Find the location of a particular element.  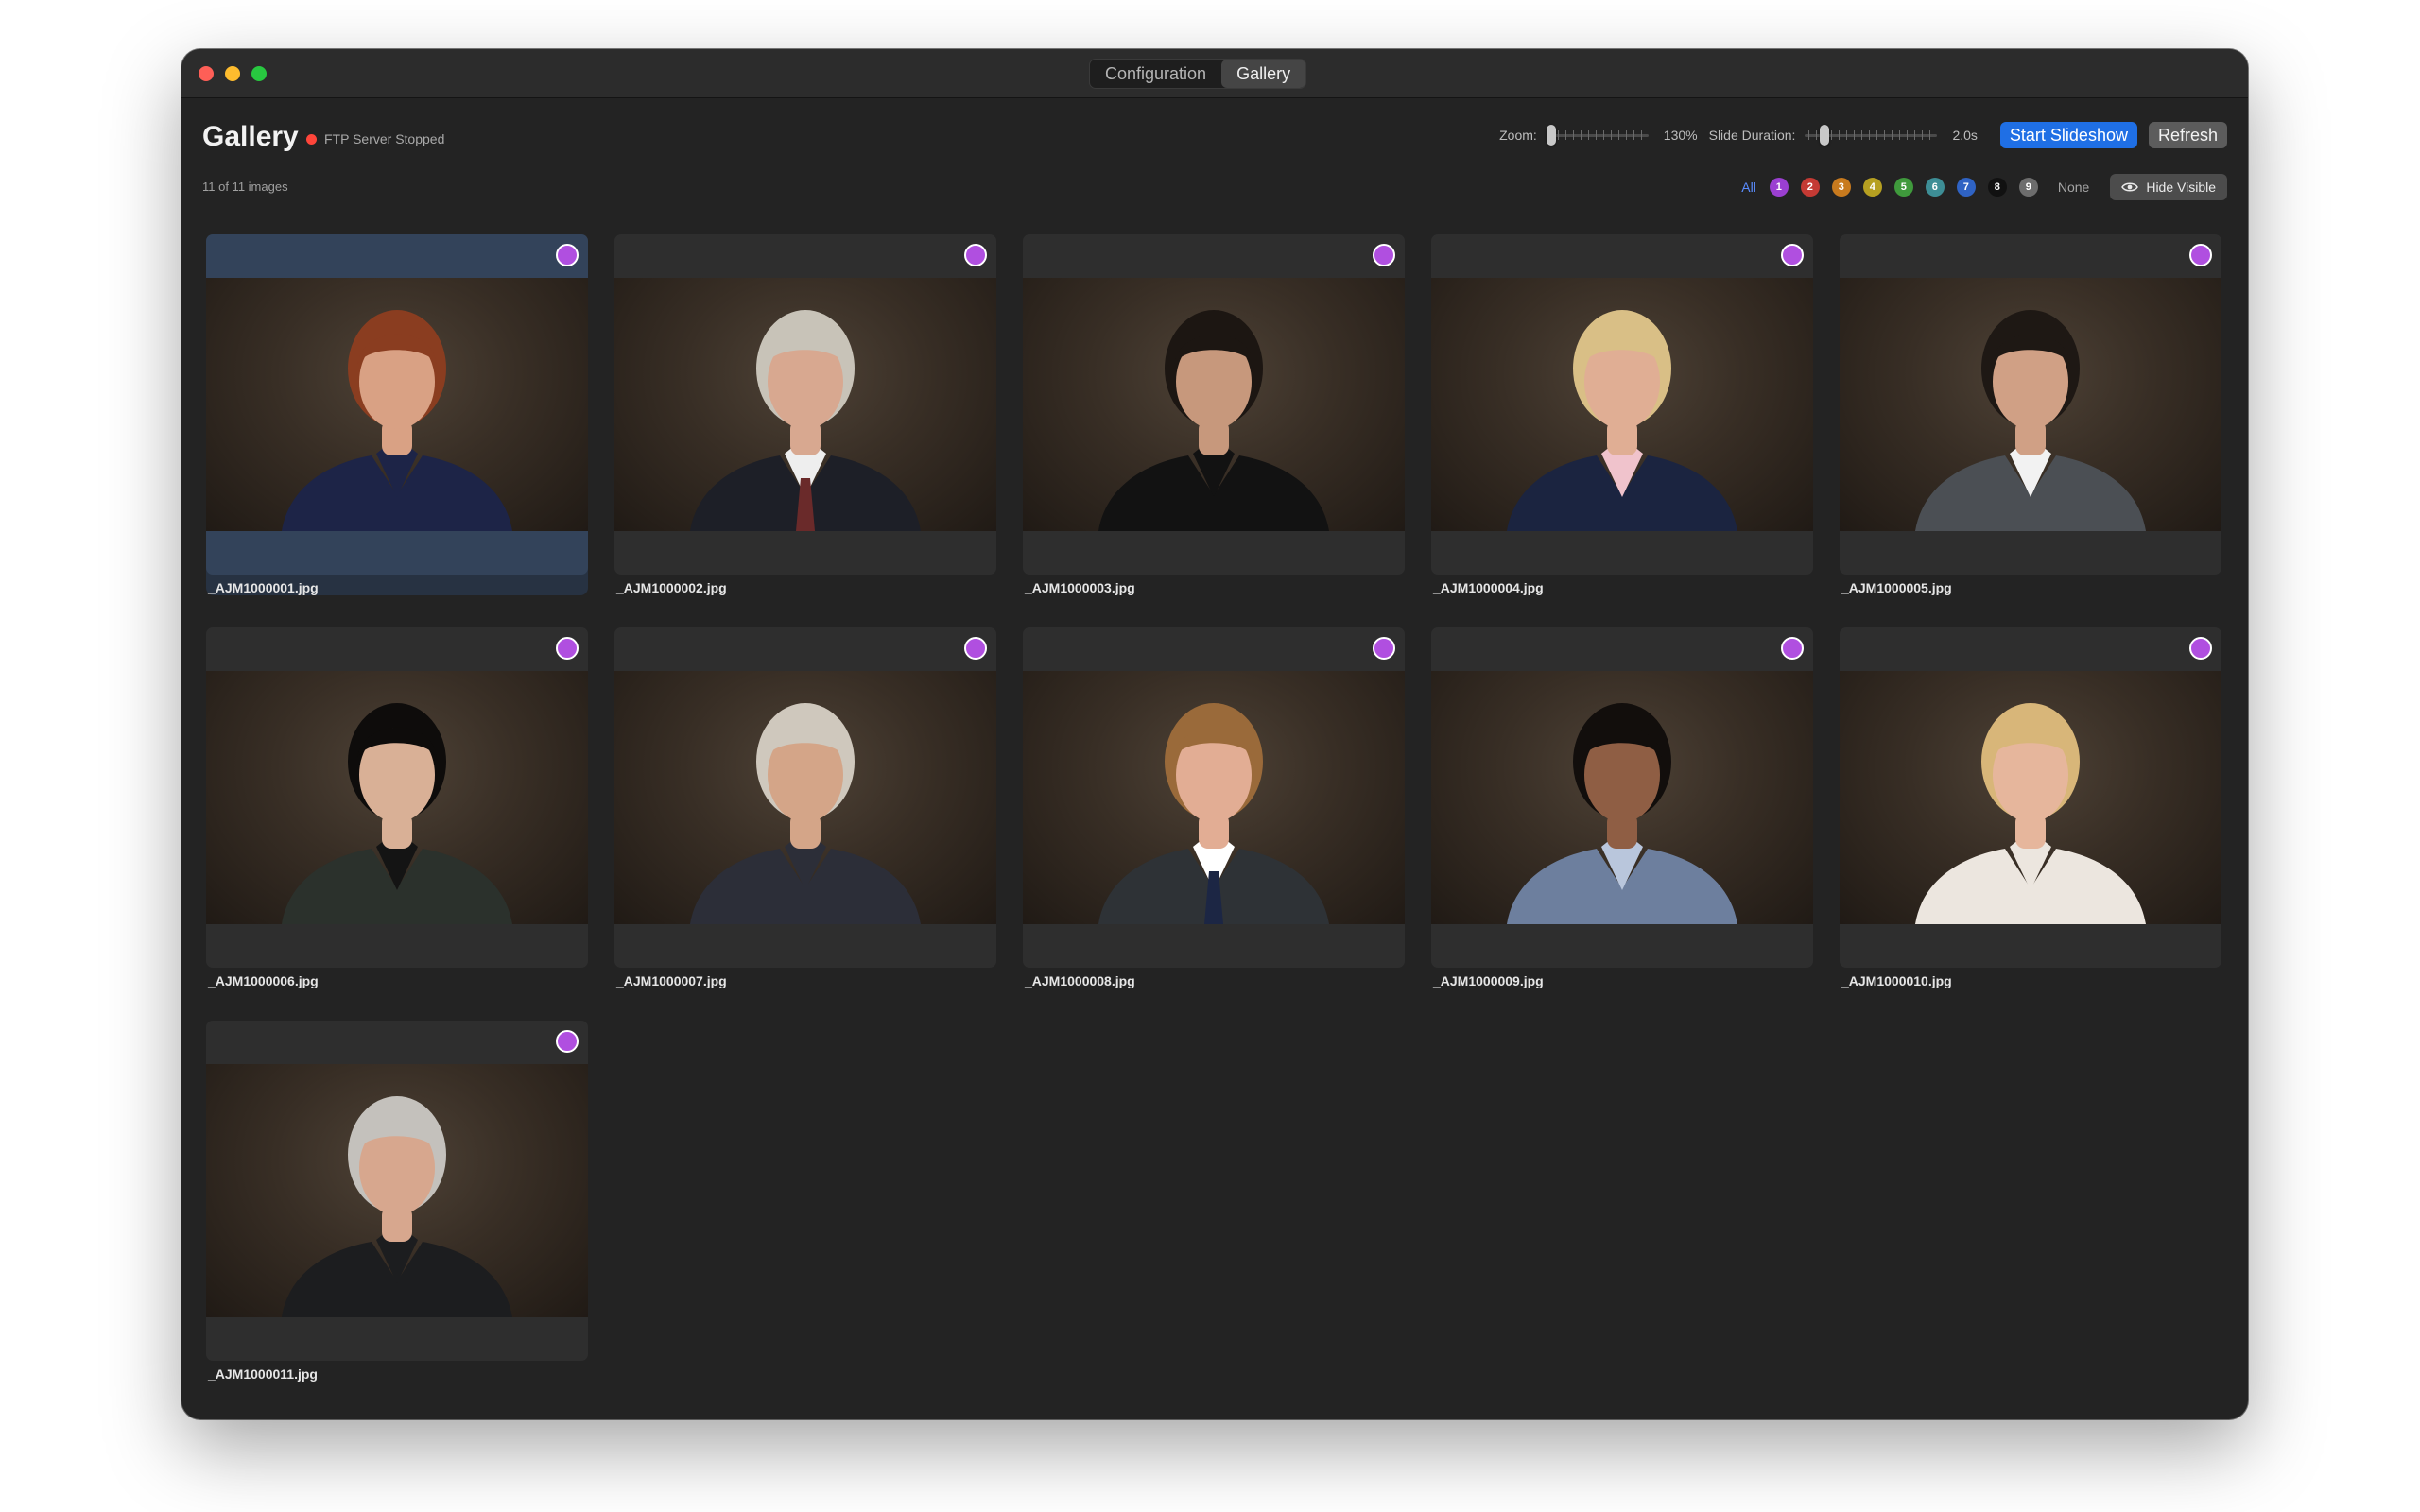

slide-duration-slider is located at coordinates (1872, 135).